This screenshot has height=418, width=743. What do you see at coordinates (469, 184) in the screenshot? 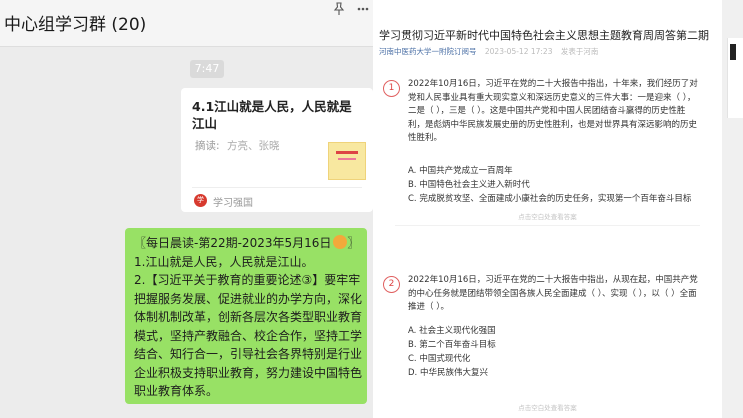
I see `question-option: B. 中国特色社会主义进入新时代` at bounding box center [469, 184].